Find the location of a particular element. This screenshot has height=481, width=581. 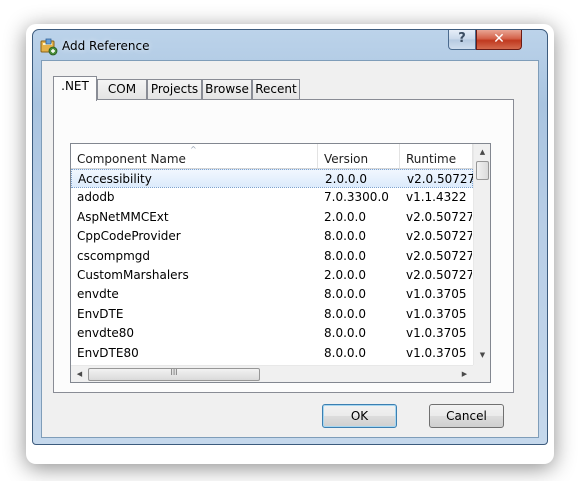

list-item: Accessibility 2.0.0.0 v2.0.50727 is located at coordinates (272, 179).